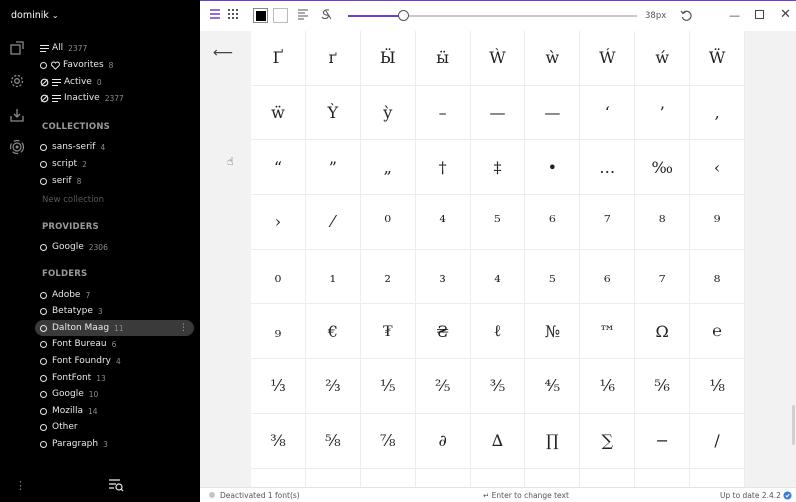  I want to click on glyph-cell: ›, so click(278, 222).